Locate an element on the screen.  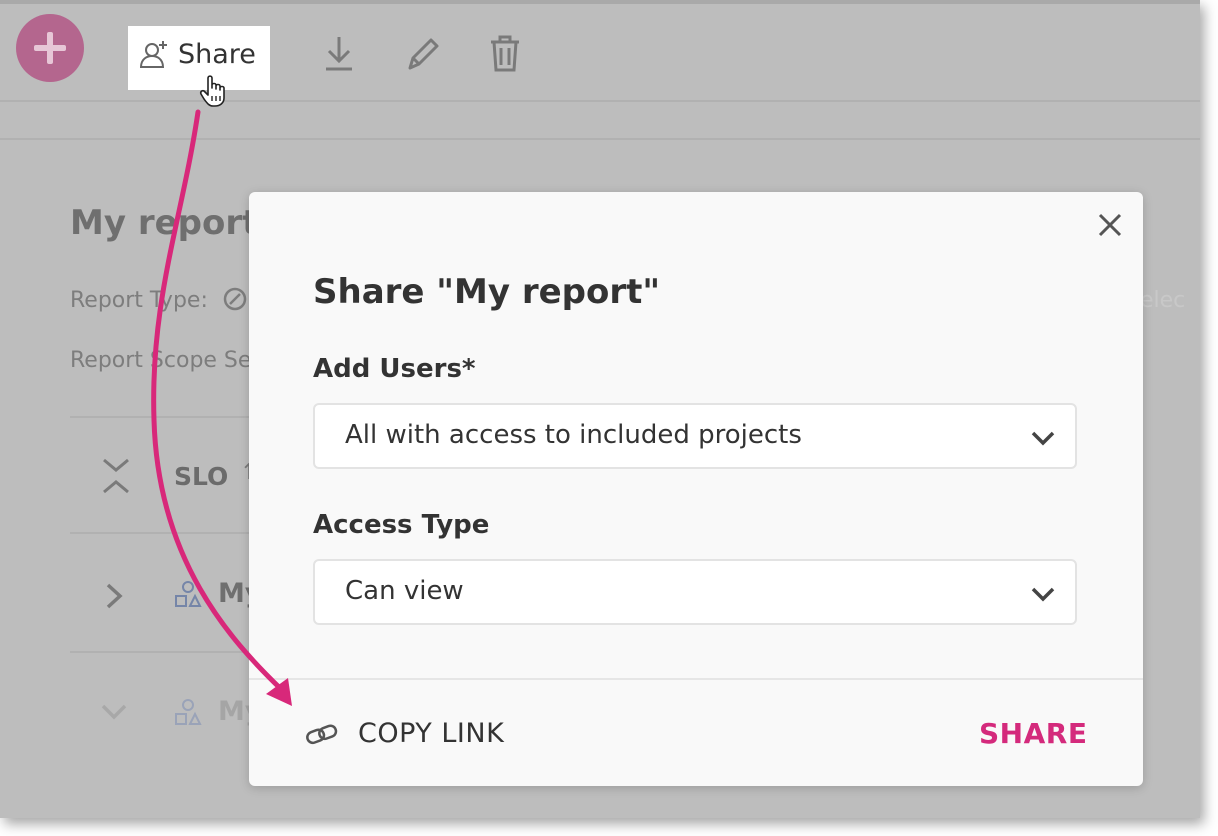
hand-cursor-icon is located at coordinates (212, 91).